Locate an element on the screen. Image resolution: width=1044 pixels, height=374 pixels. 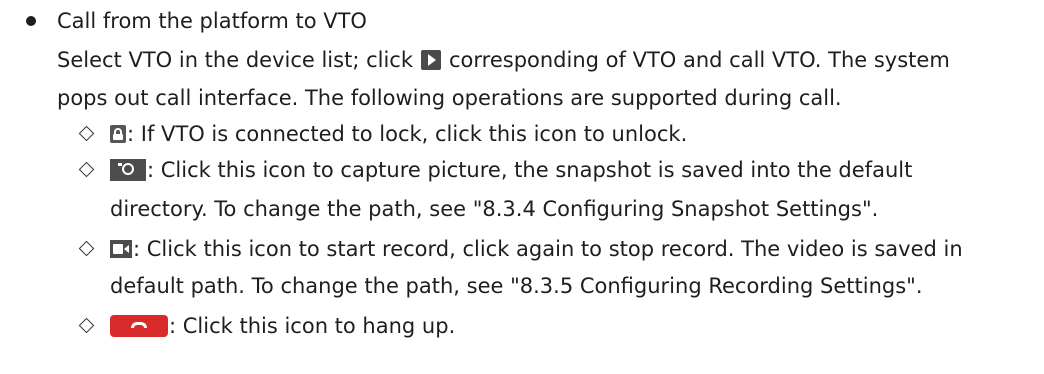
intro-text-part1: Select VTO in the device list; click is located at coordinates (235, 60).